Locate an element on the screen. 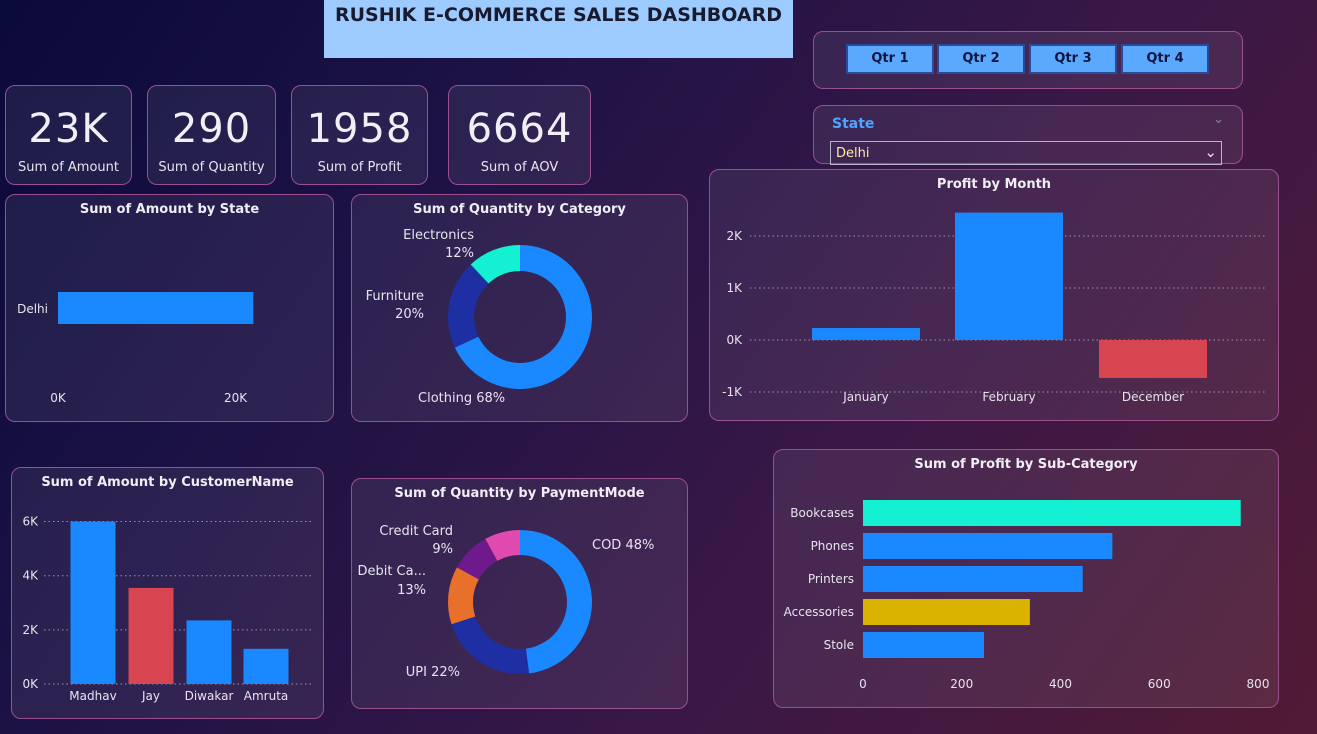 This screenshot has width=1317, height=734. x-tick-label: February is located at coordinates (1008, 397).